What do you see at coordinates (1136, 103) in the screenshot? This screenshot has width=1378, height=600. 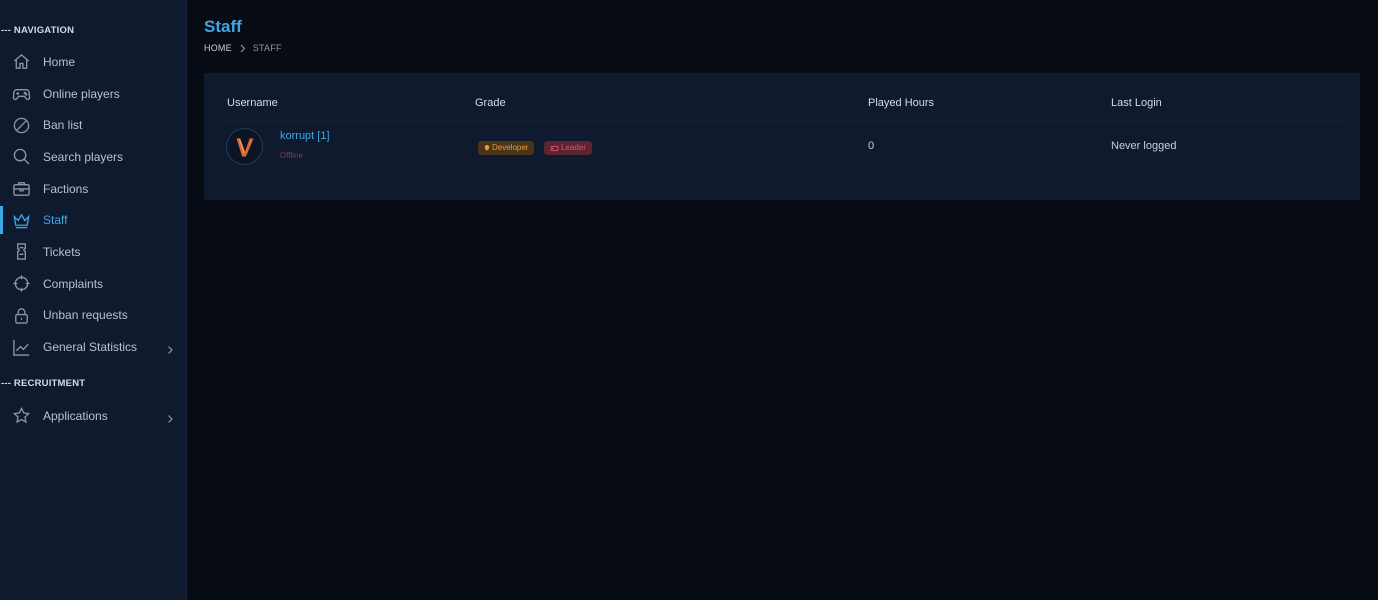 I see `column-header-last-login: Last Login` at bounding box center [1136, 103].